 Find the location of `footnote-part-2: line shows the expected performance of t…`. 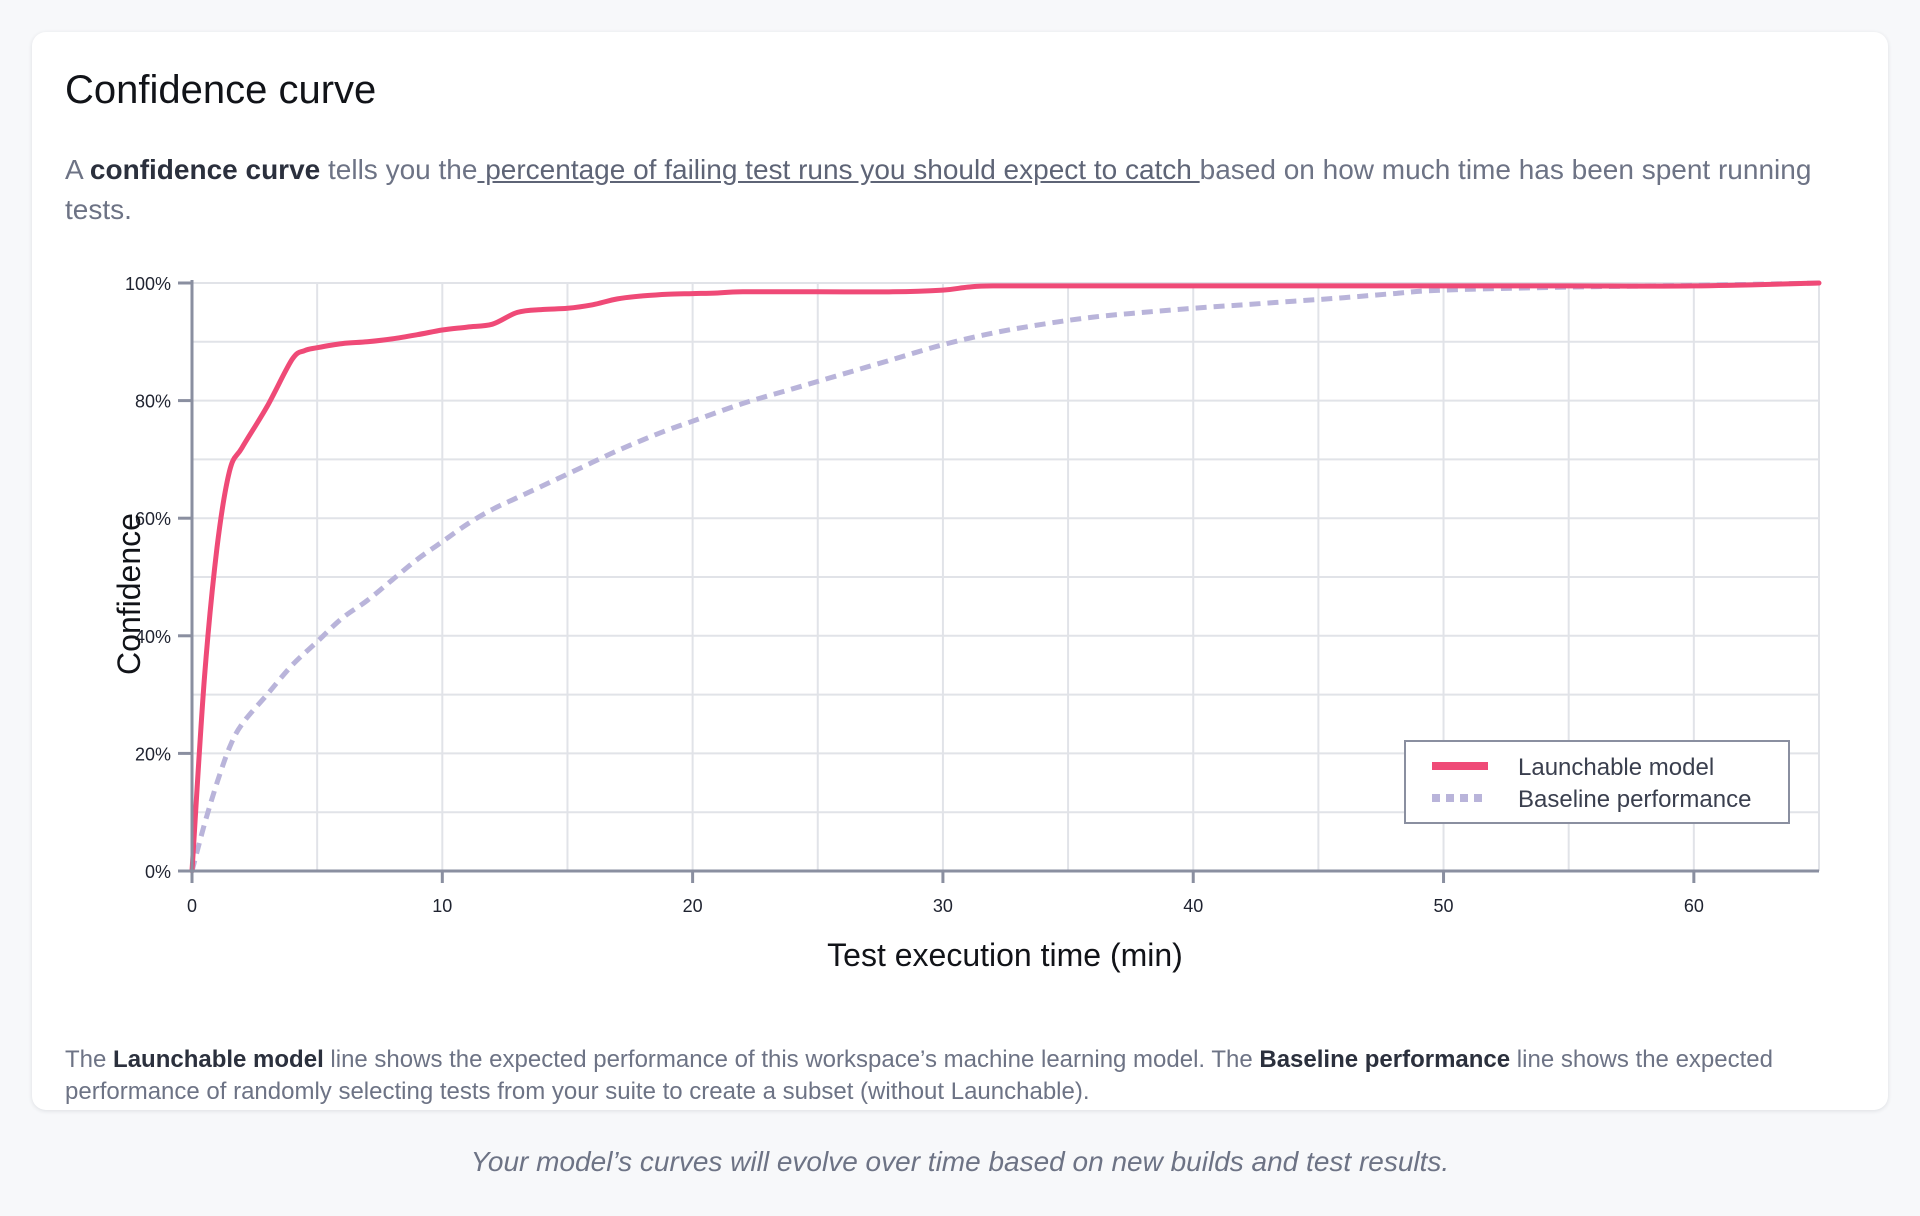

footnote-part-2: line shows the expected performance of t… is located at coordinates (791, 1059).